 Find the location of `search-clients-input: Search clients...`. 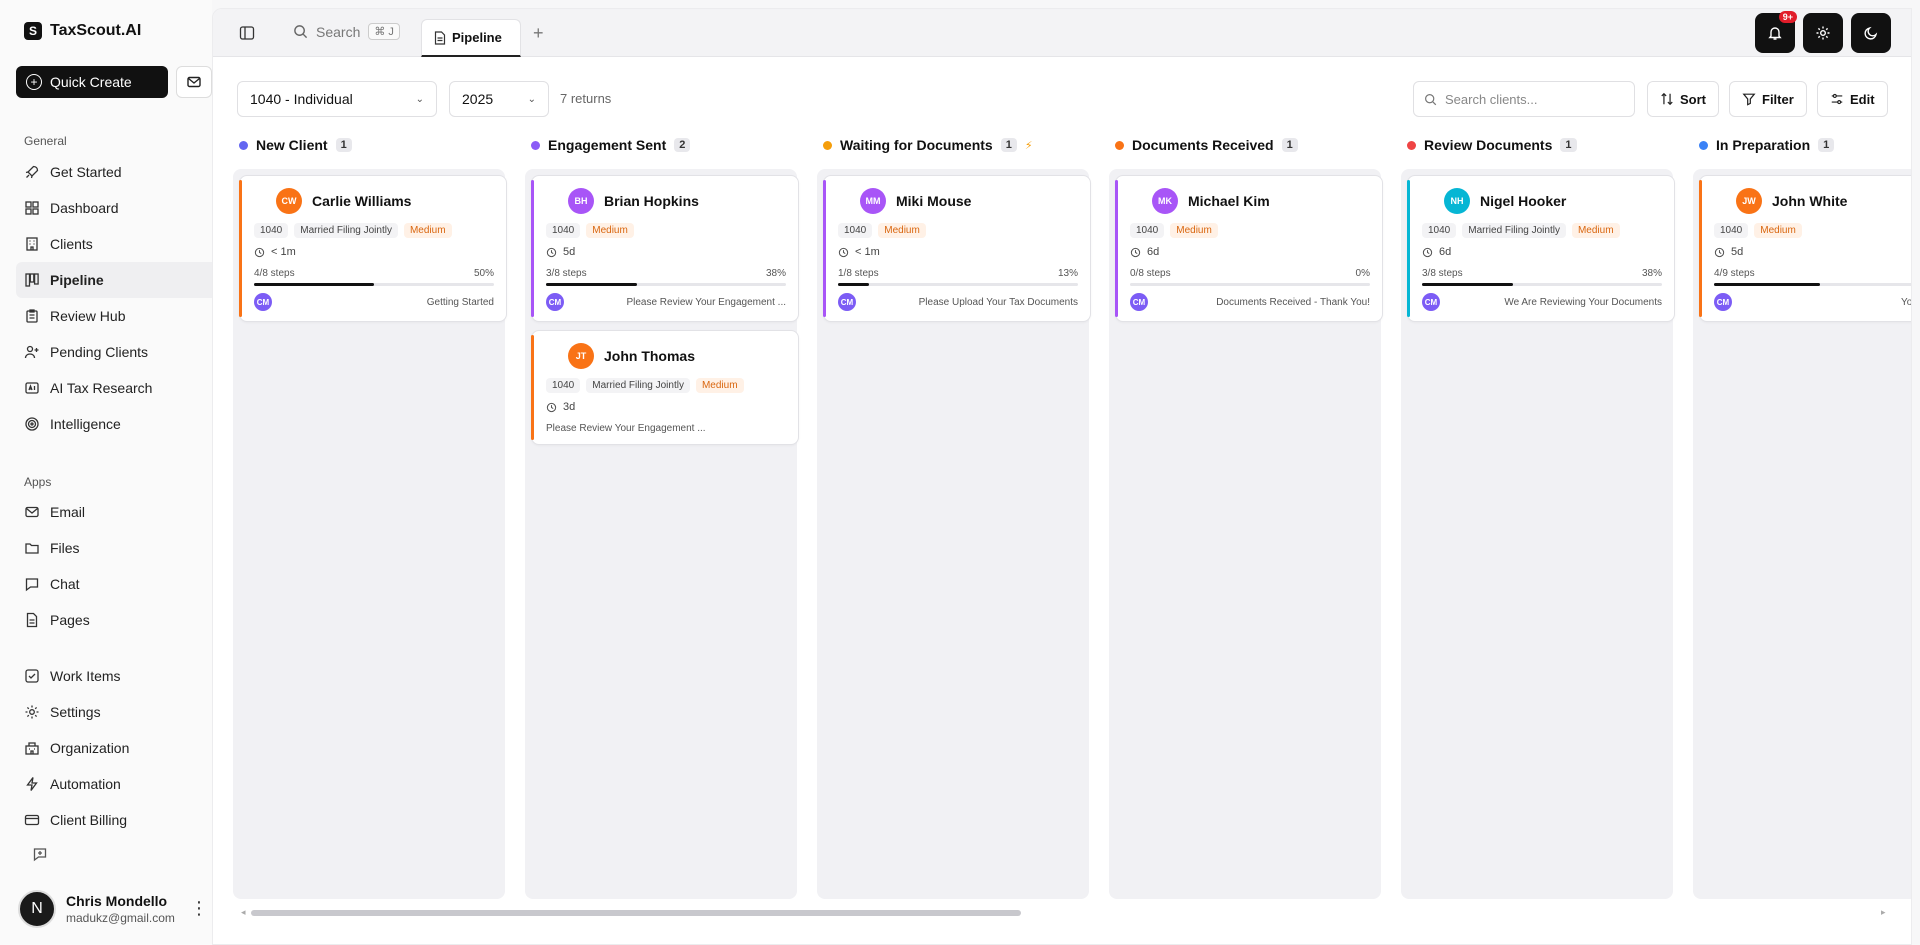

search-clients-input: Search clients... is located at coordinates (1524, 99).